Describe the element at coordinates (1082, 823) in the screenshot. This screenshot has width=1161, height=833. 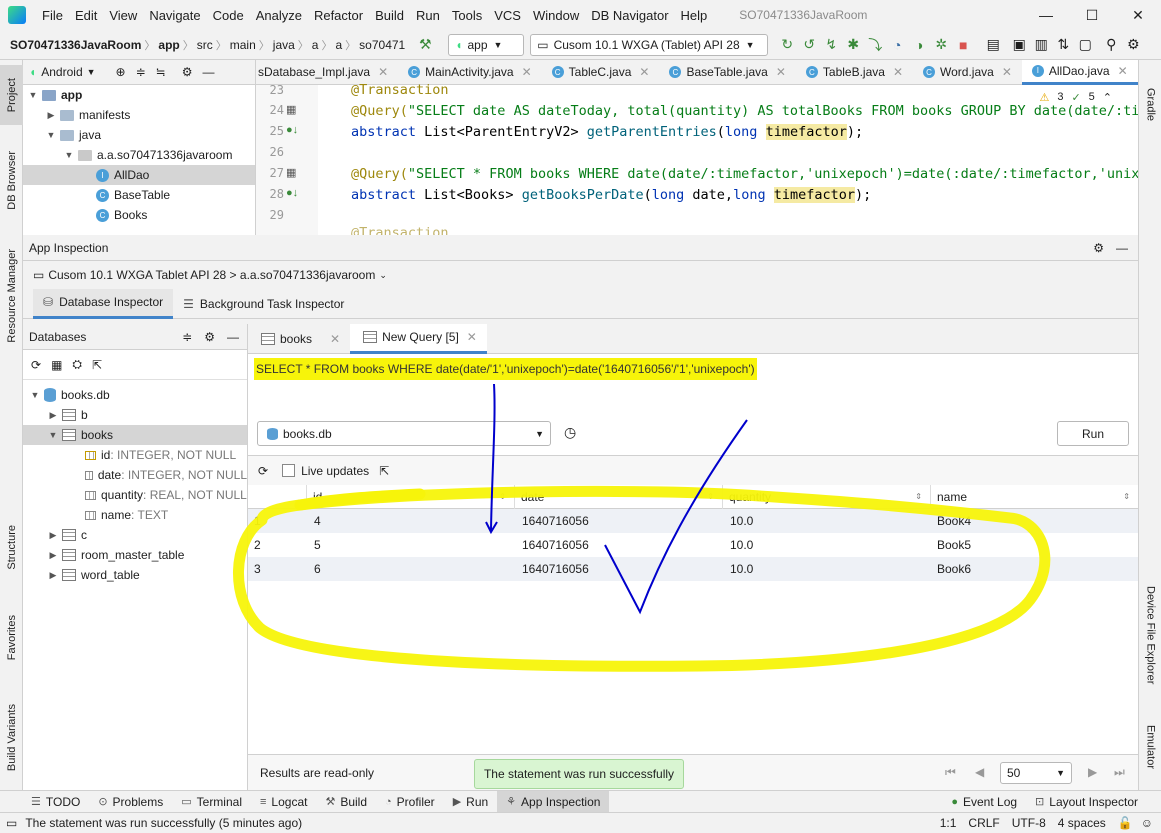
I see `indent-setting: 4 spaces` at that location.